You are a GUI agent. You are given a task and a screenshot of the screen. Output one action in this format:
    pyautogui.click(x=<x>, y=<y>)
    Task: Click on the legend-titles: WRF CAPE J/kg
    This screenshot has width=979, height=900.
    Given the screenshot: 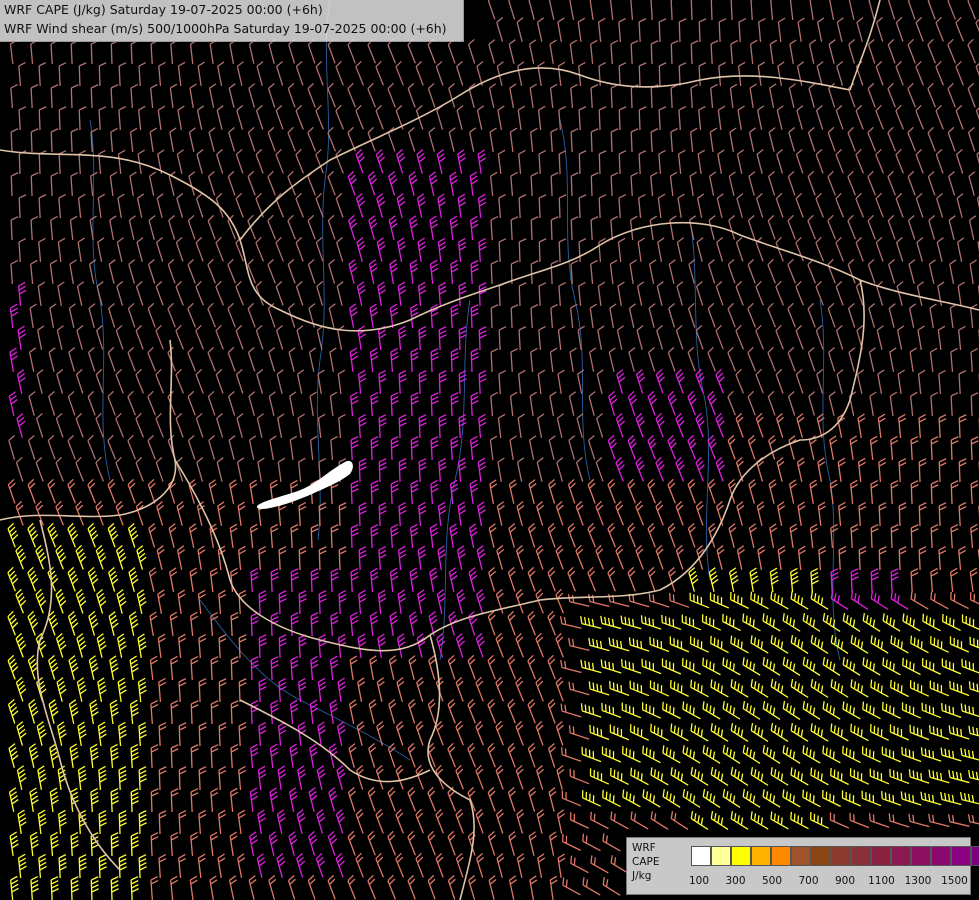 What is the action you would take?
    pyautogui.click(x=645, y=862)
    